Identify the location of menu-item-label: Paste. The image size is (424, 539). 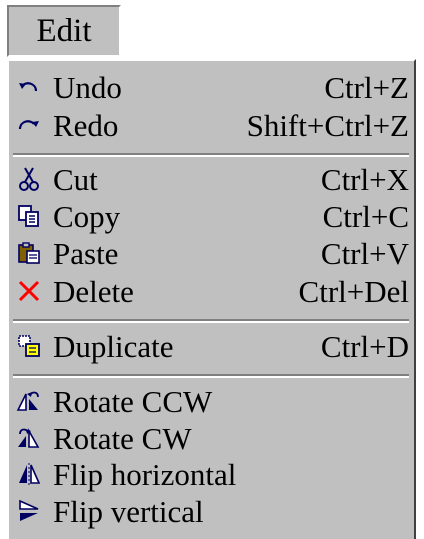
(86, 253).